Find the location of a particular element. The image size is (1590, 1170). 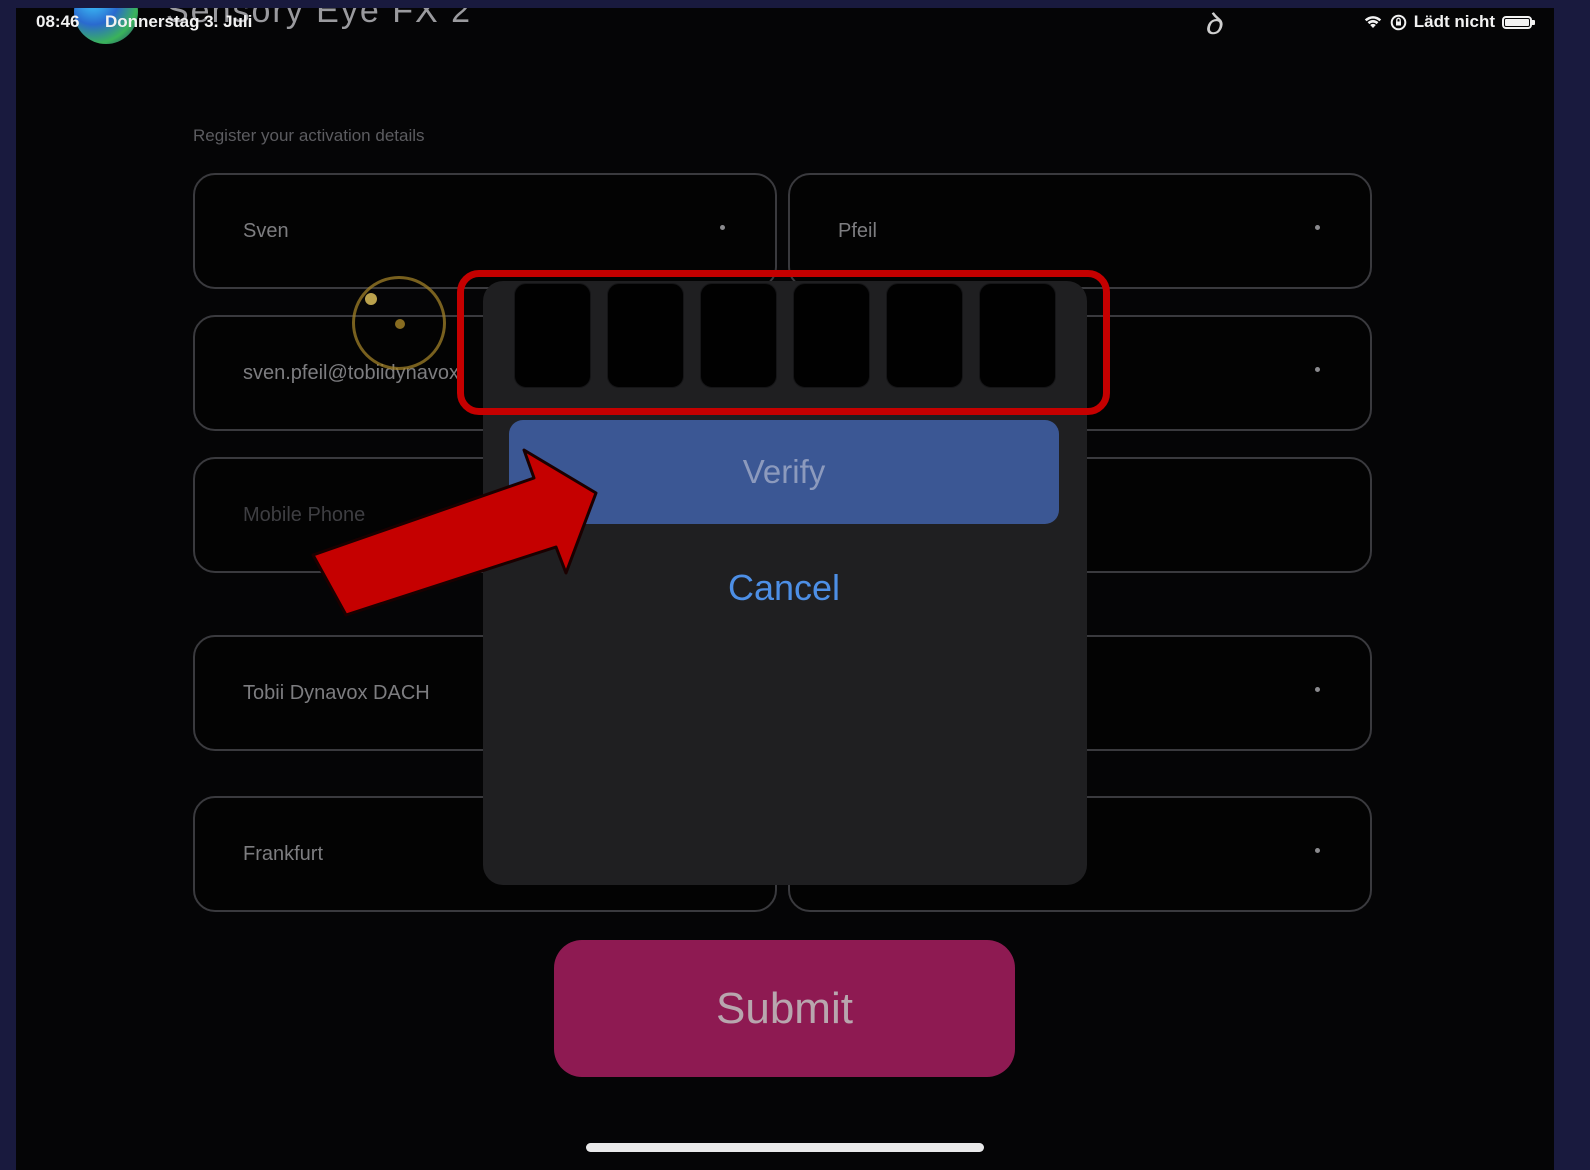

gaze-cursor-icon is located at coordinates (399, 323).